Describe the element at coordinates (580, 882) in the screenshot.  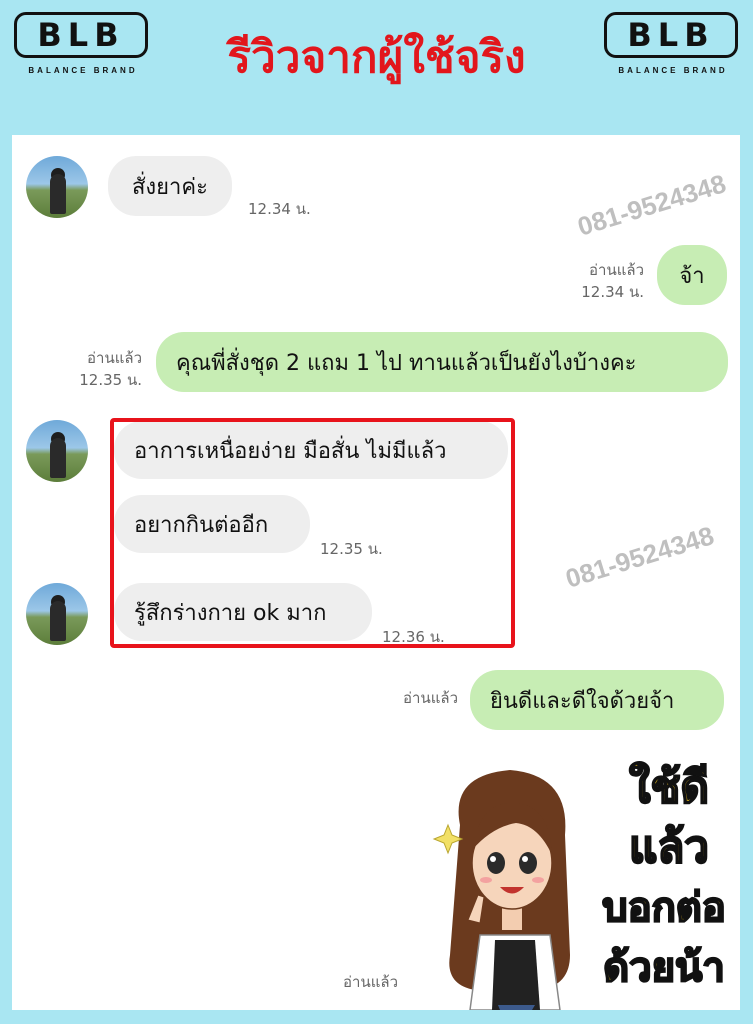
I see `sticker: ใช้ดี แล้ว บอกต่อ ด้วยน้า` at that location.